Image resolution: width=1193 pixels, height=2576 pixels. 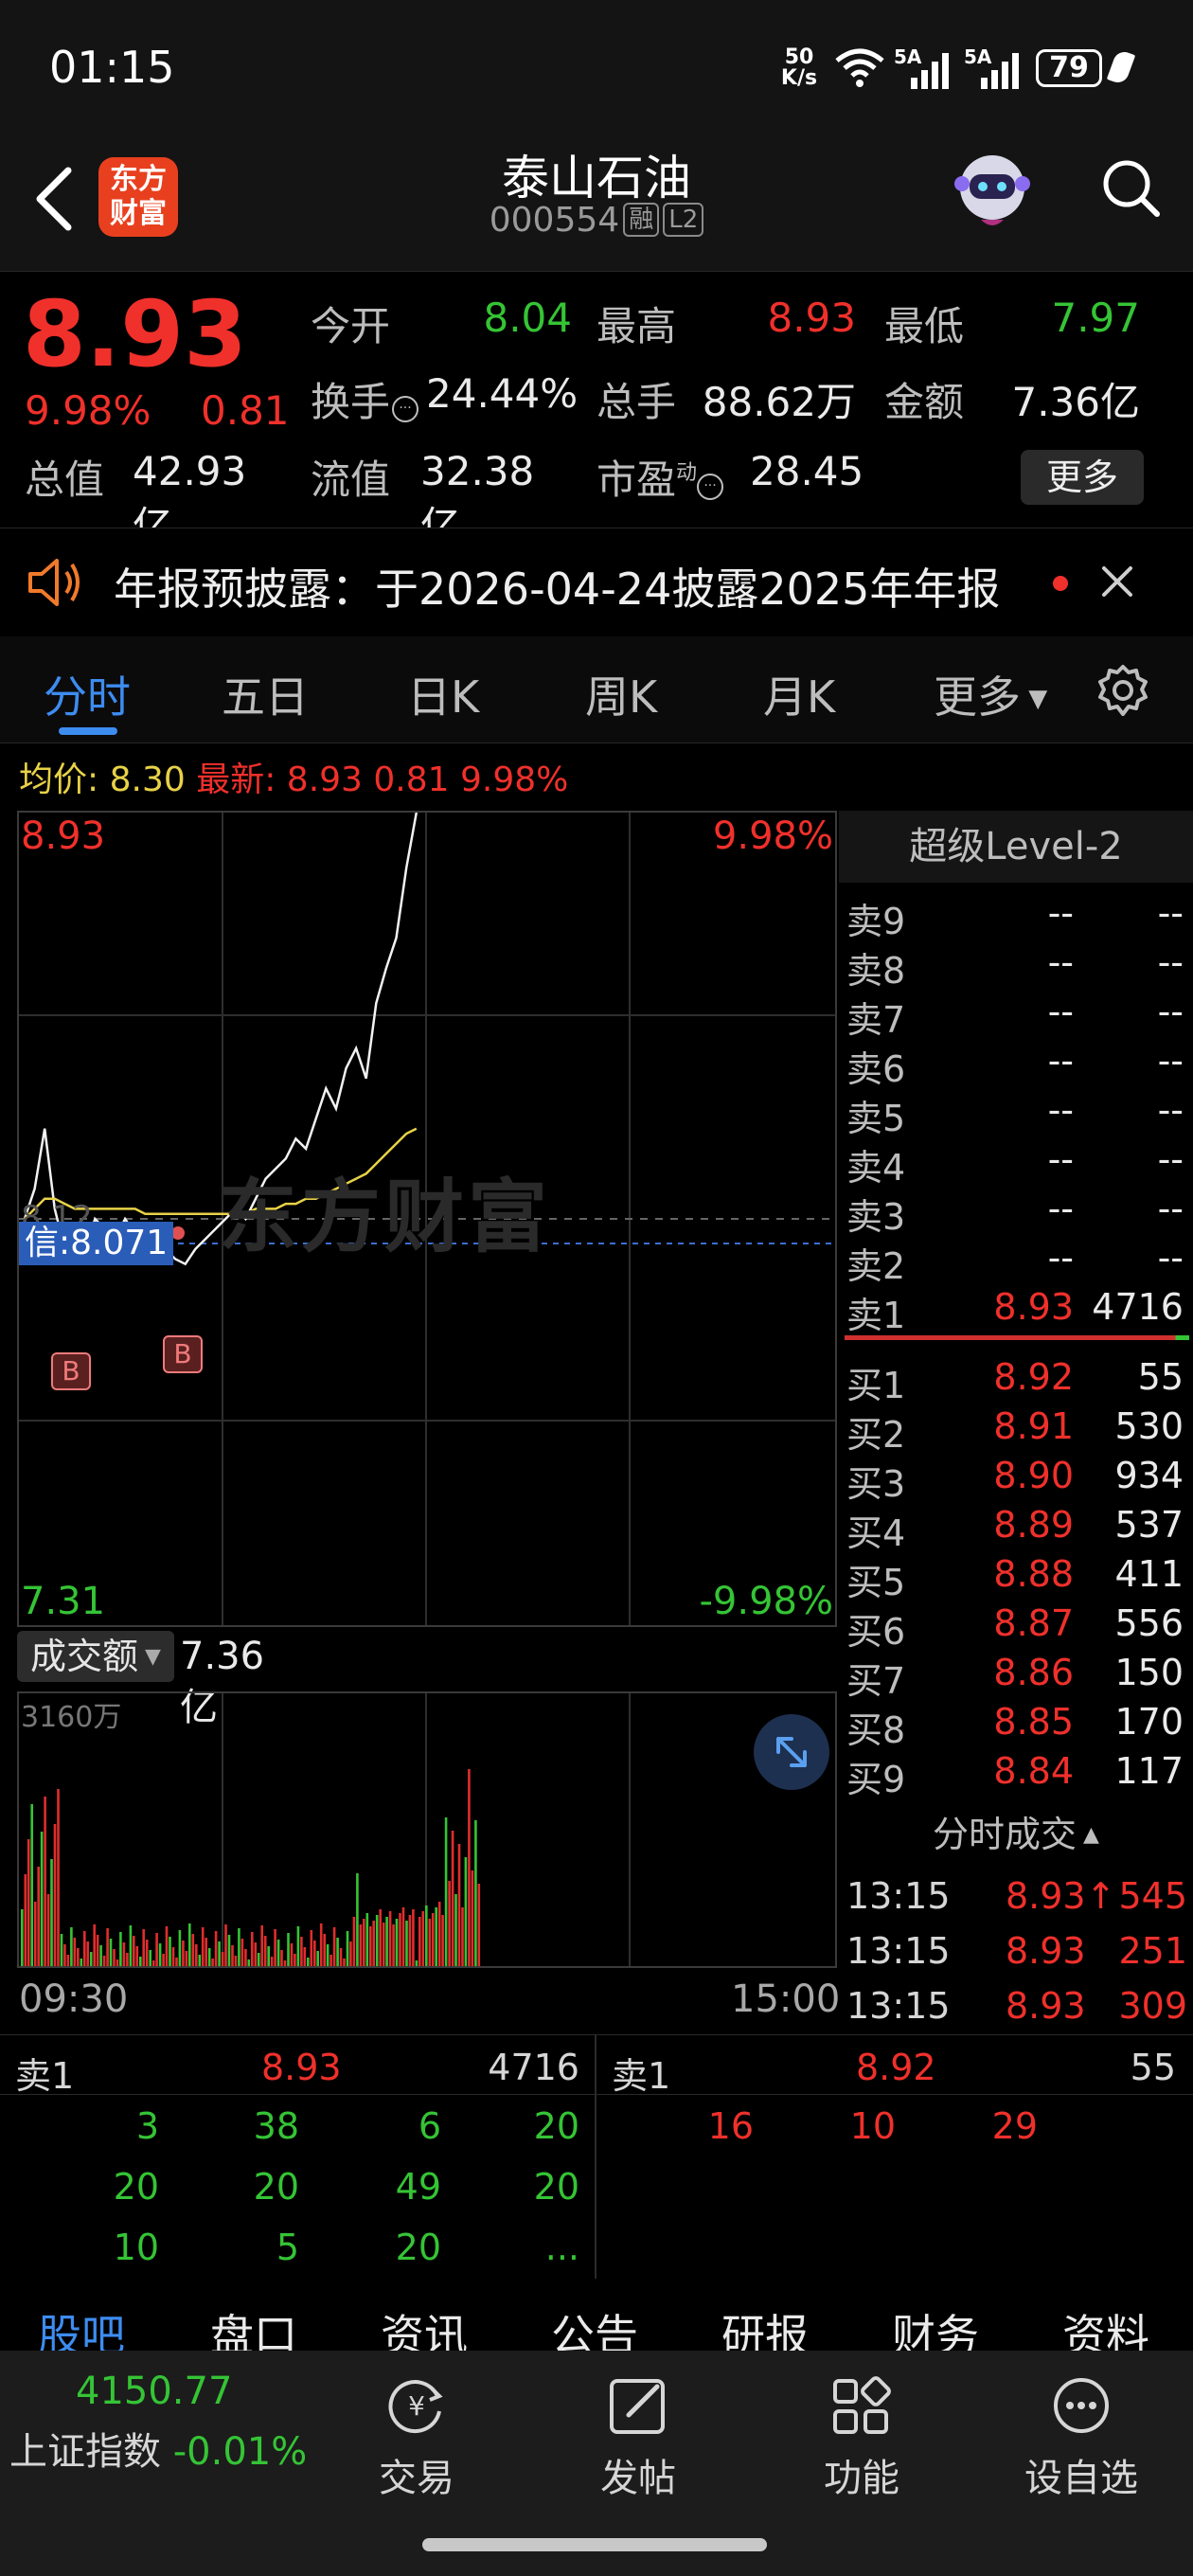 I want to click on ask-row: 卖4 -- --, so click(x=1016, y=1163).